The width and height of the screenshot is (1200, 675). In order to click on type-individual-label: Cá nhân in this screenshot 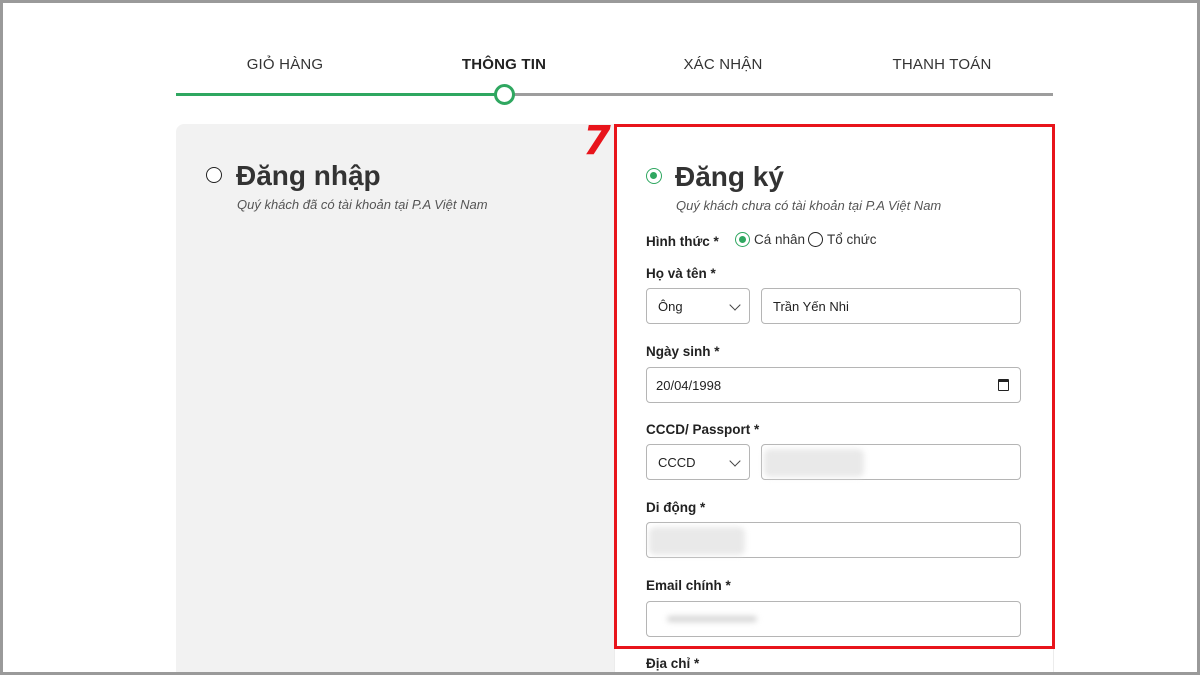, I will do `click(779, 239)`.